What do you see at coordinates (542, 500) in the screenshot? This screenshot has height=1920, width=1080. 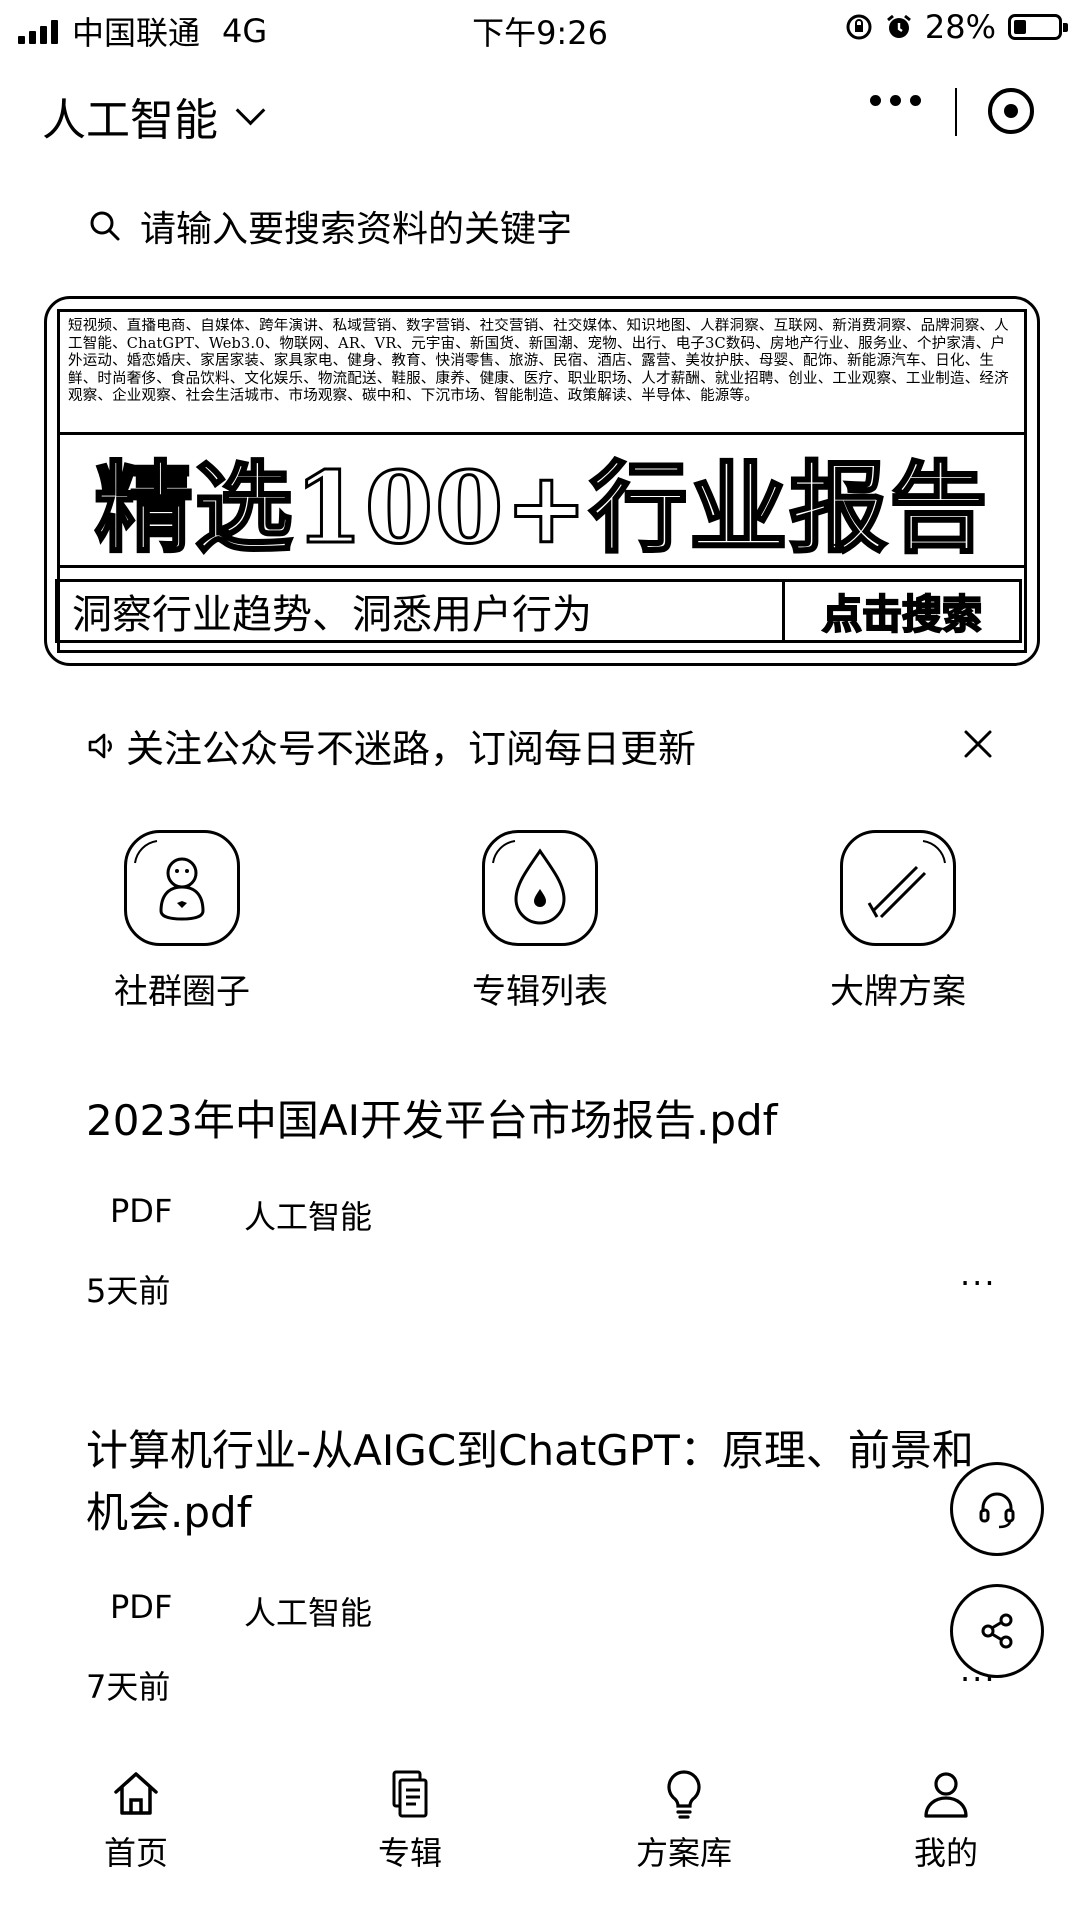 I see `banner-headline: 精选100+行业报告` at bounding box center [542, 500].